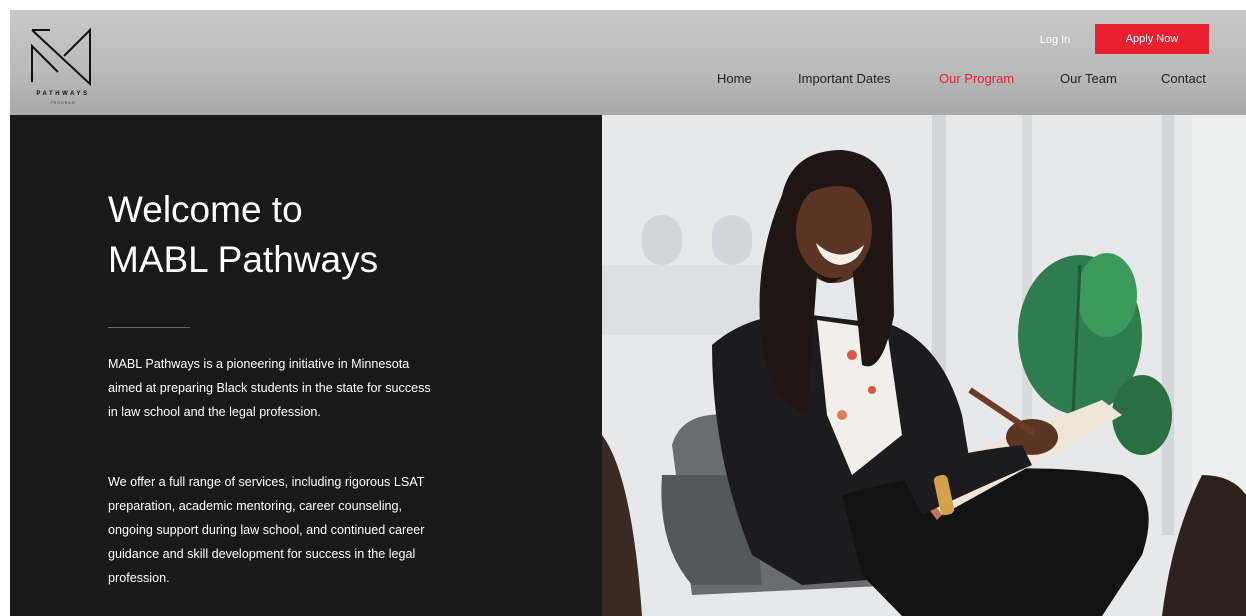 This screenshot has height=616, width=1246. What do you see at coordinates (243, 259) in the screenshot?
I see `hero-title-line-2: MABL Pathways` at bounding box center [243, 259].